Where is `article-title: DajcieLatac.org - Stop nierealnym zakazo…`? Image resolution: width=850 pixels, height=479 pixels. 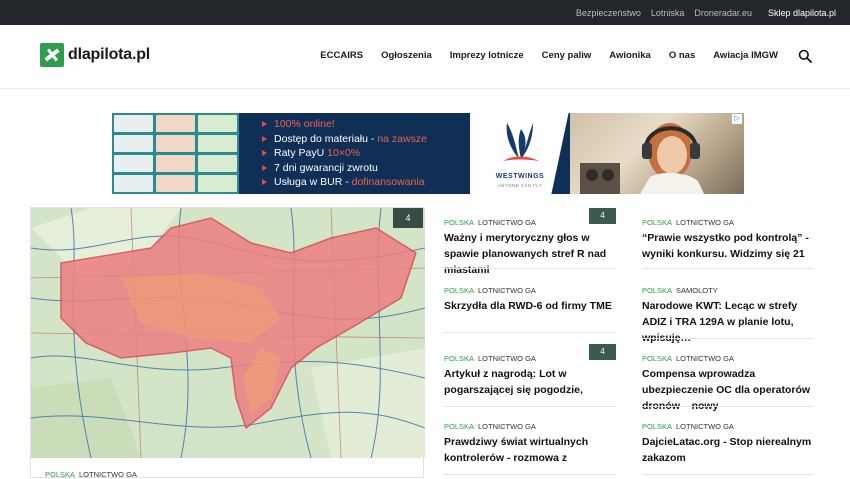 article-title: DajcieLatac.org - Stop nierealnym zakazo… is located at coordinates (728, 450).